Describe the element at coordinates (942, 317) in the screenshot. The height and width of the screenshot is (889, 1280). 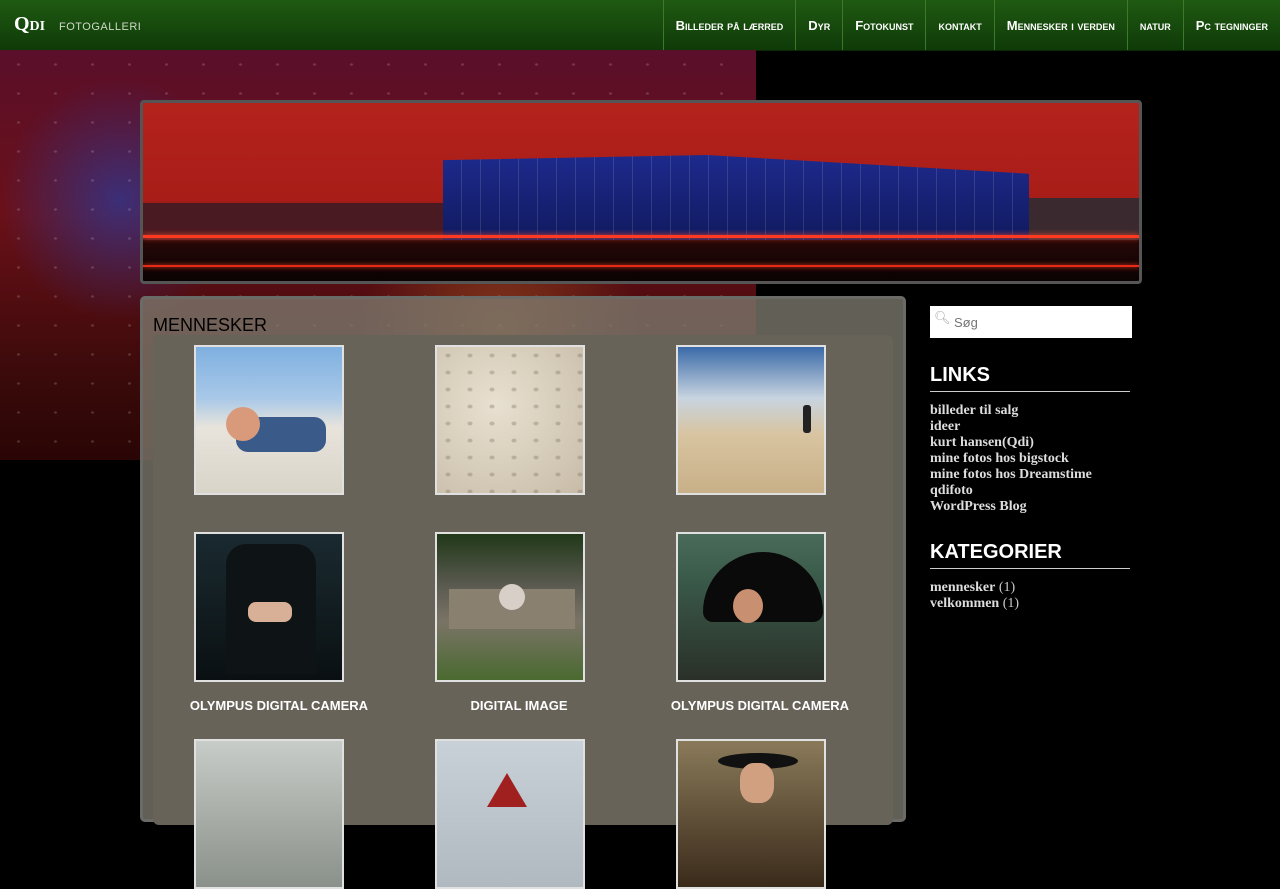
I see `search-icon: 🔍︎` at that location.